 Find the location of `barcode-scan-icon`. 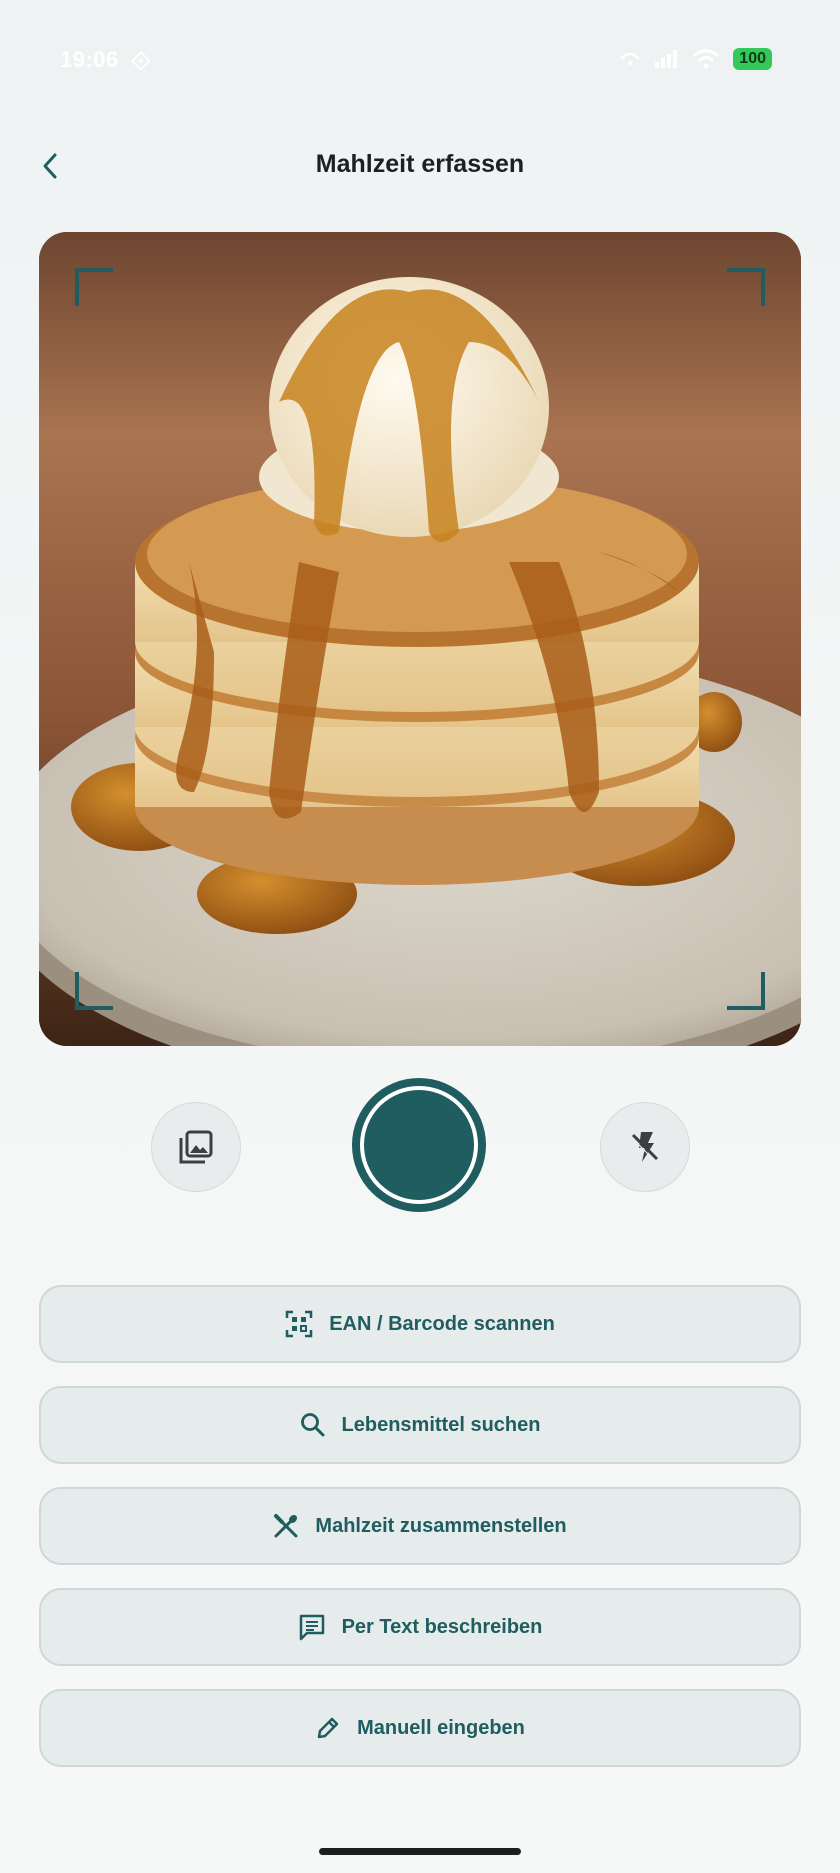

barcode-scan-icon is located at coordinates (299, 1324).